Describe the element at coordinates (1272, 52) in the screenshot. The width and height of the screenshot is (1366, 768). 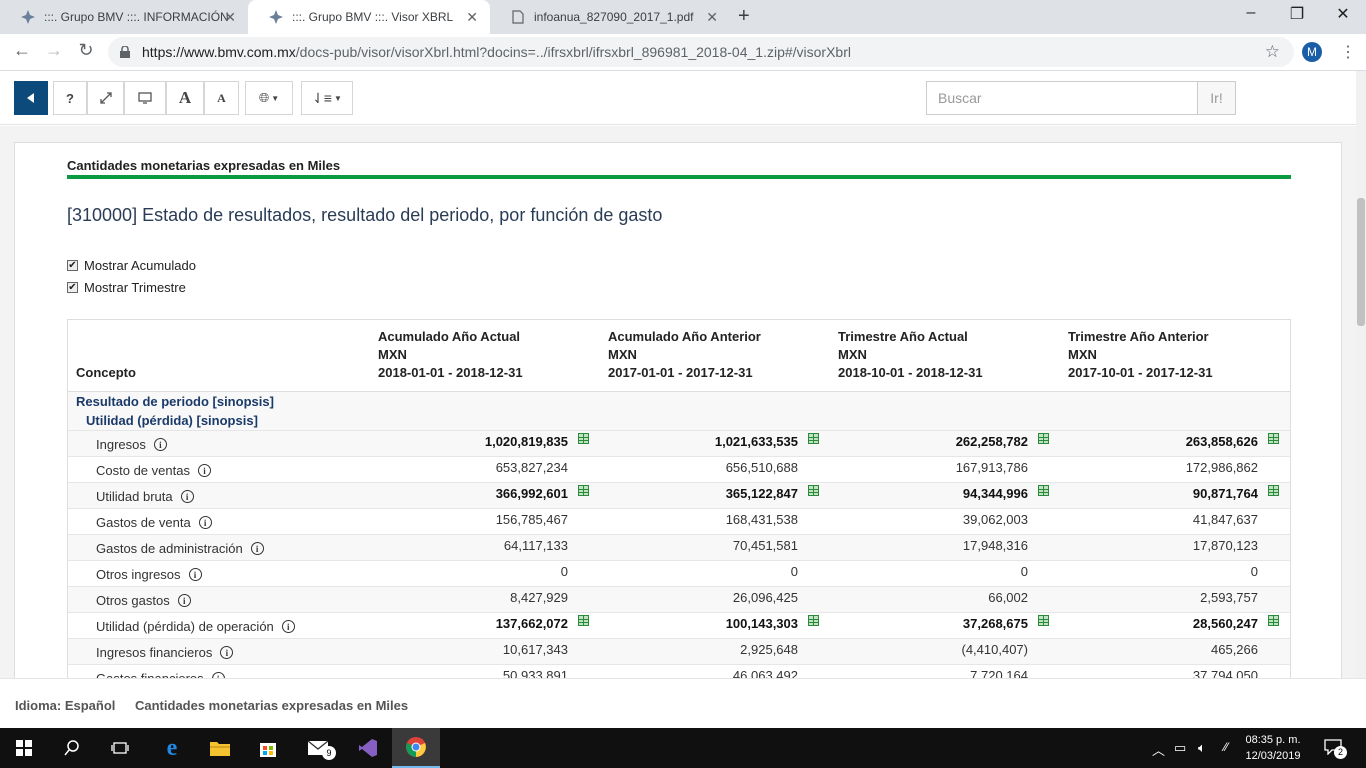
I see `bookmark-star-icon: ☆` at that location.